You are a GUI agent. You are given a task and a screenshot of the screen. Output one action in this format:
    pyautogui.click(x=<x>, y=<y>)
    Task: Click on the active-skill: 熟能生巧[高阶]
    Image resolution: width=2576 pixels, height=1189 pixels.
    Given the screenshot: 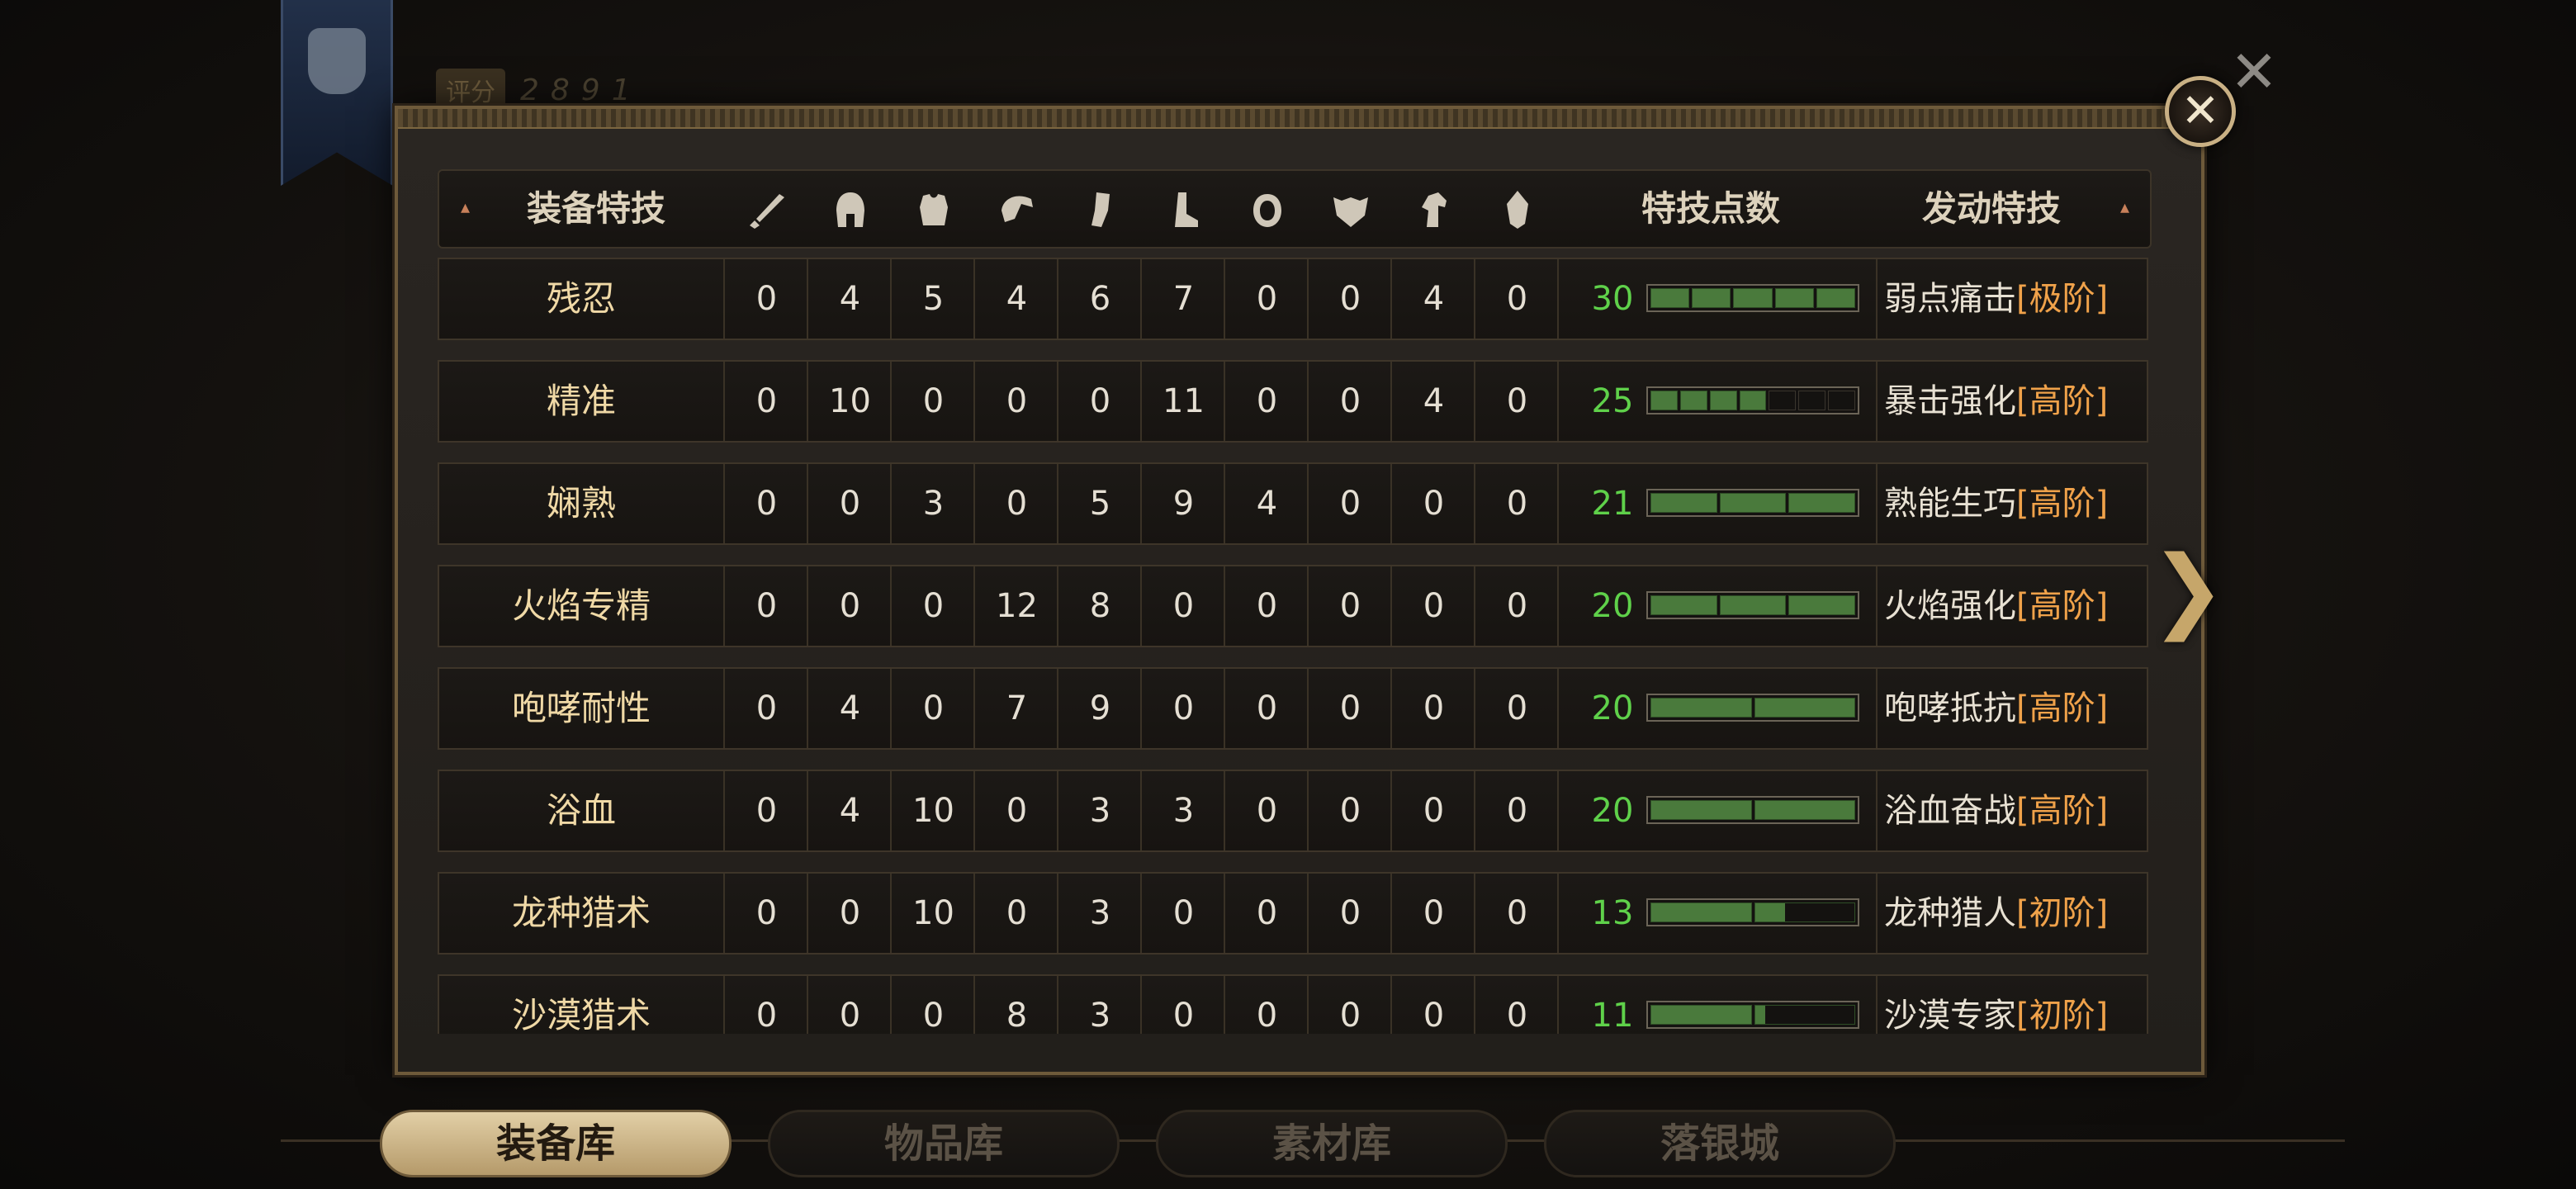 What is the action you would take?
    pyautogui.click(x=1996, y=503)
    